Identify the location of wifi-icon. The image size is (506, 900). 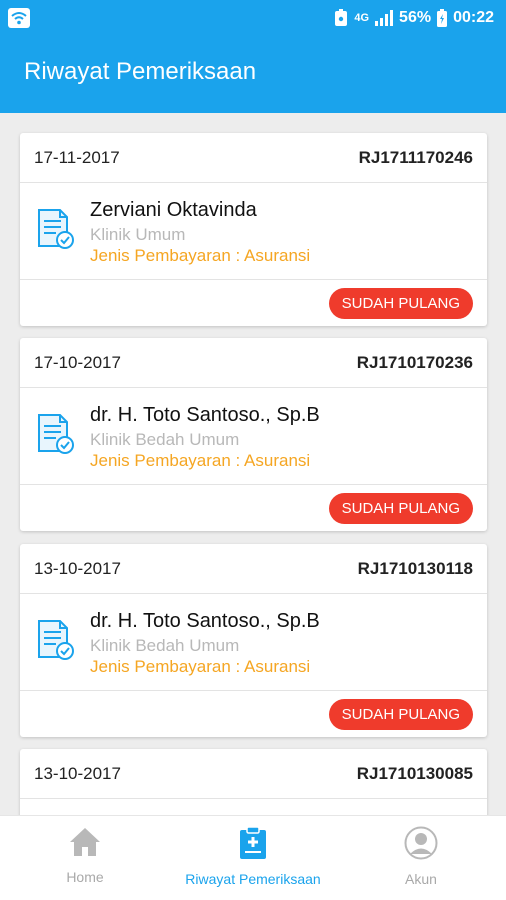
(19, 18).